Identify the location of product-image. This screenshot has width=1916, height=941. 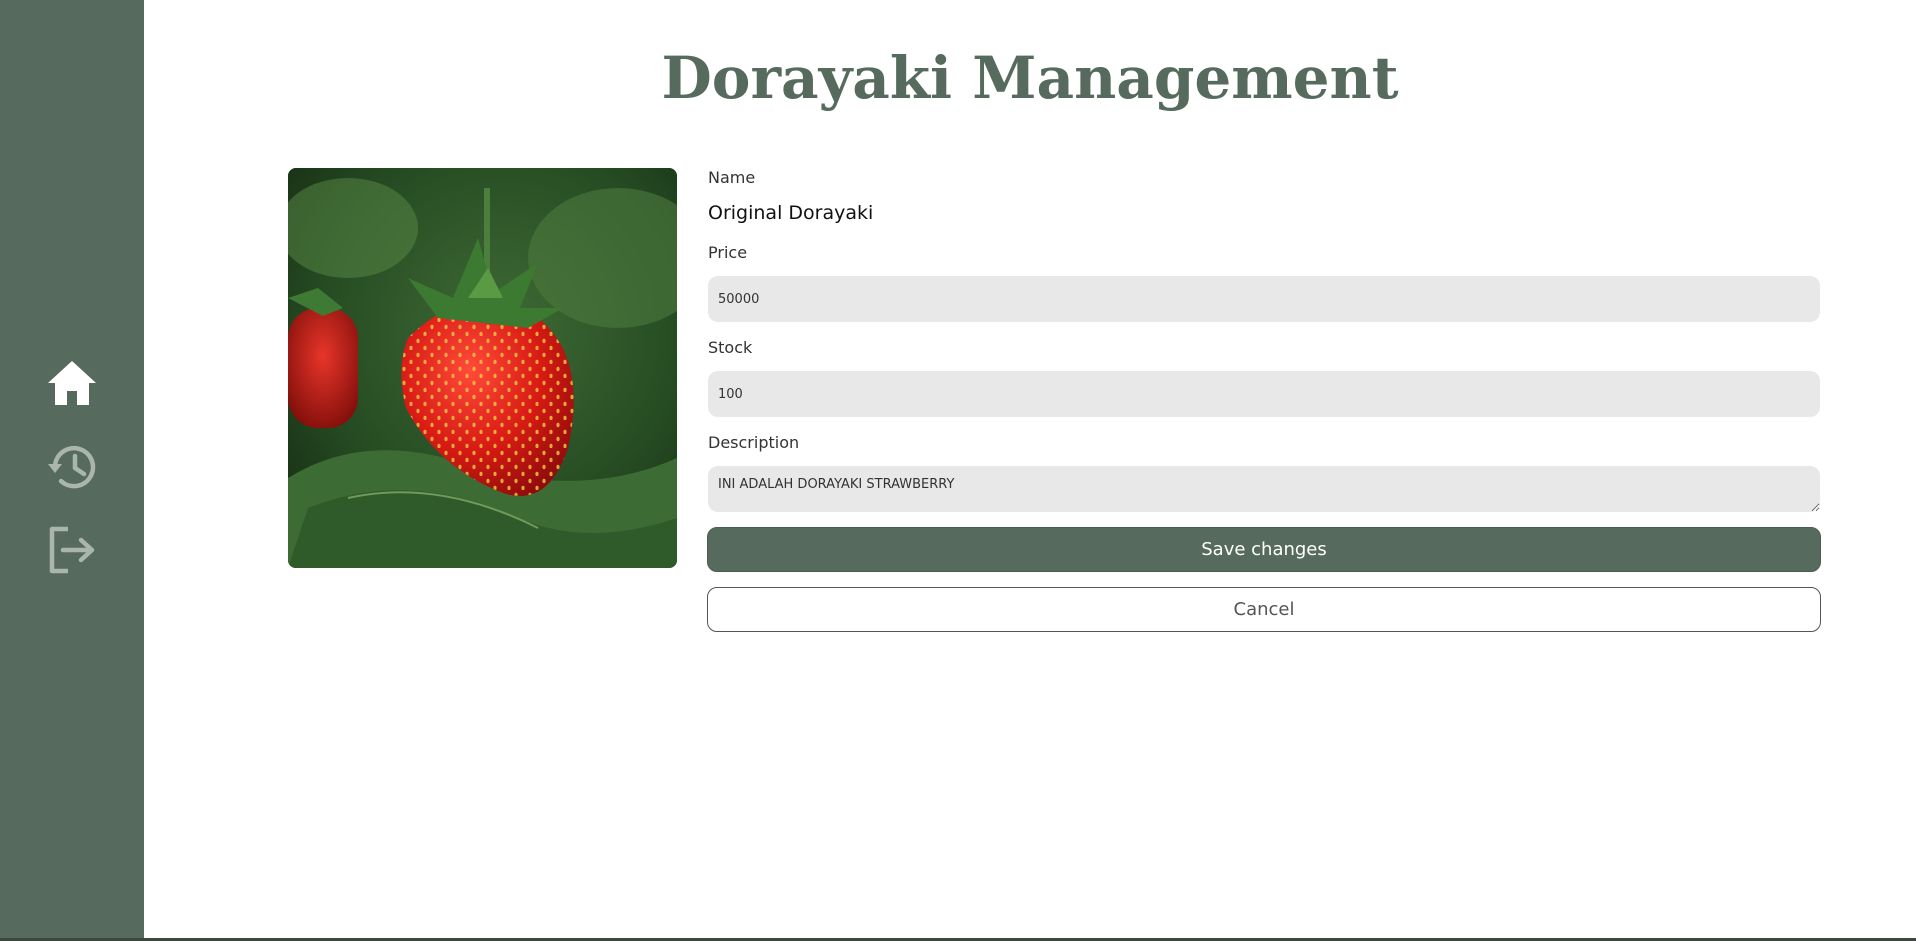
(482, 368).